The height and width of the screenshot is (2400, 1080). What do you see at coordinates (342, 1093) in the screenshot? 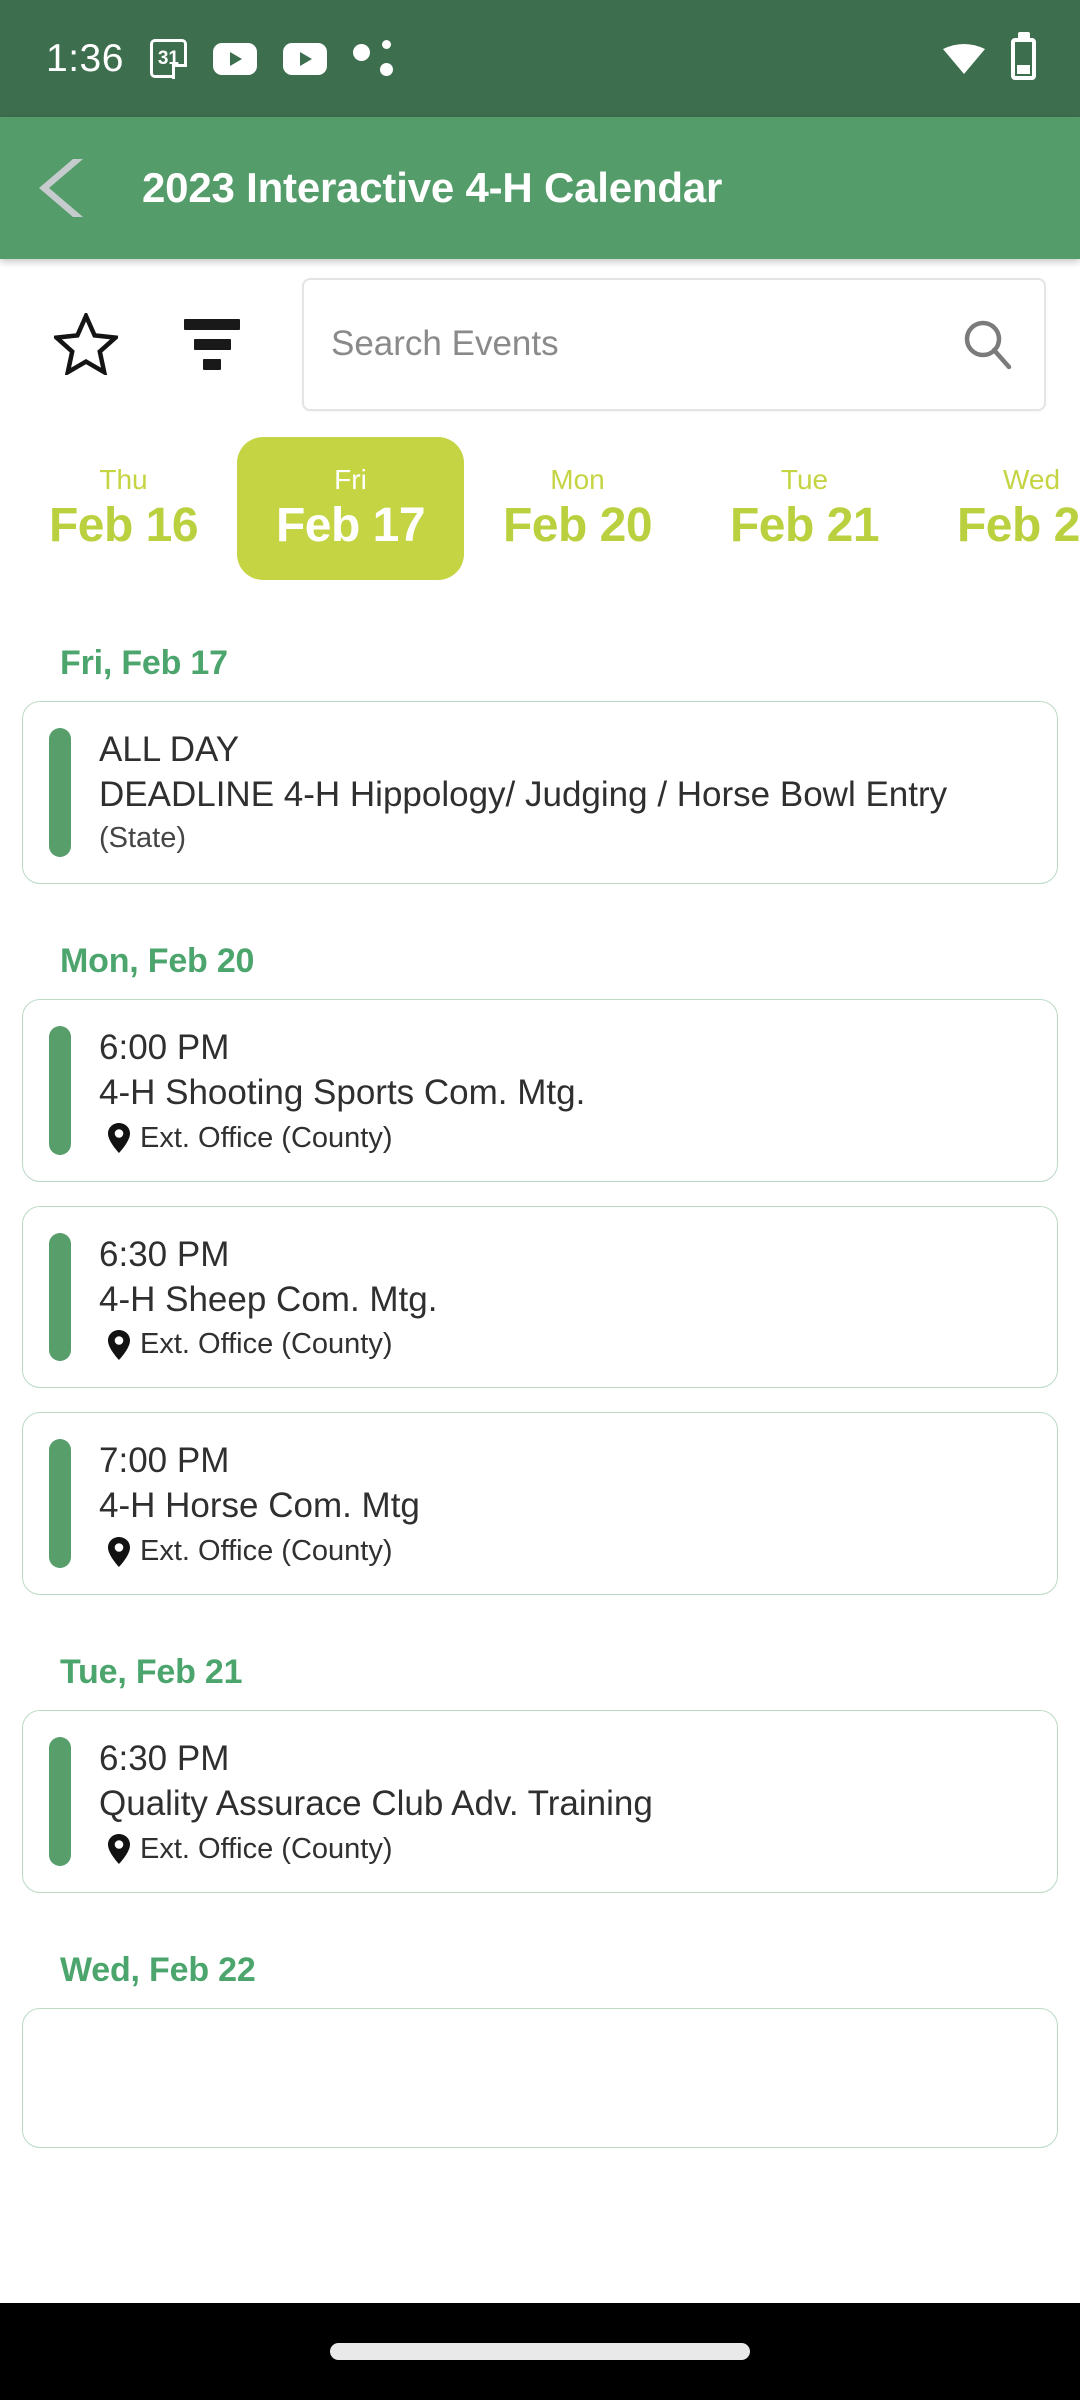
I see `event-title: 4-H Shooting Sports Com. Mtg.` at bounding box center [342, 1093].